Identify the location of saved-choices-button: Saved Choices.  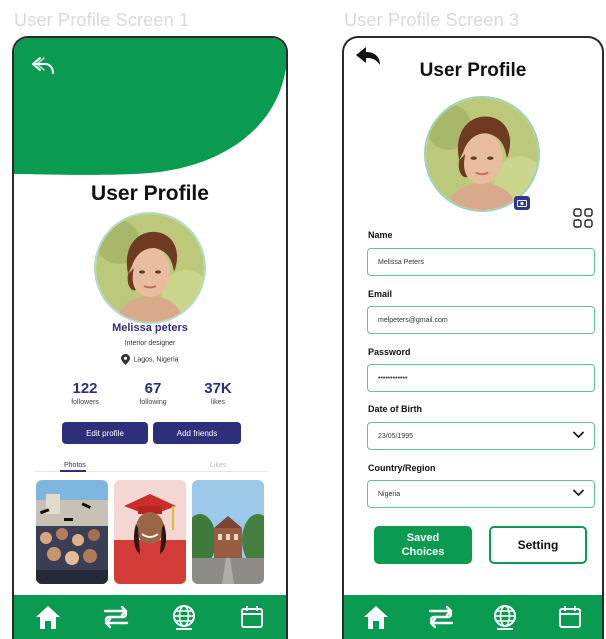
(423, 545).